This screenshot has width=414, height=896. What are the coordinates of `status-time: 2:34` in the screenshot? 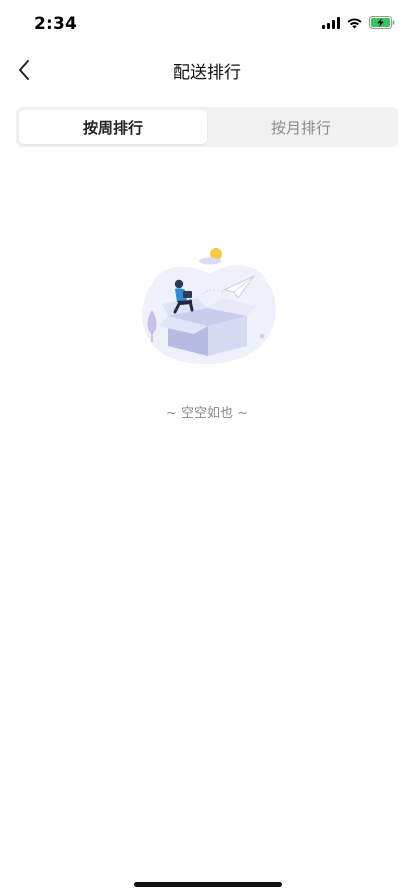 It's located at (56, 24).